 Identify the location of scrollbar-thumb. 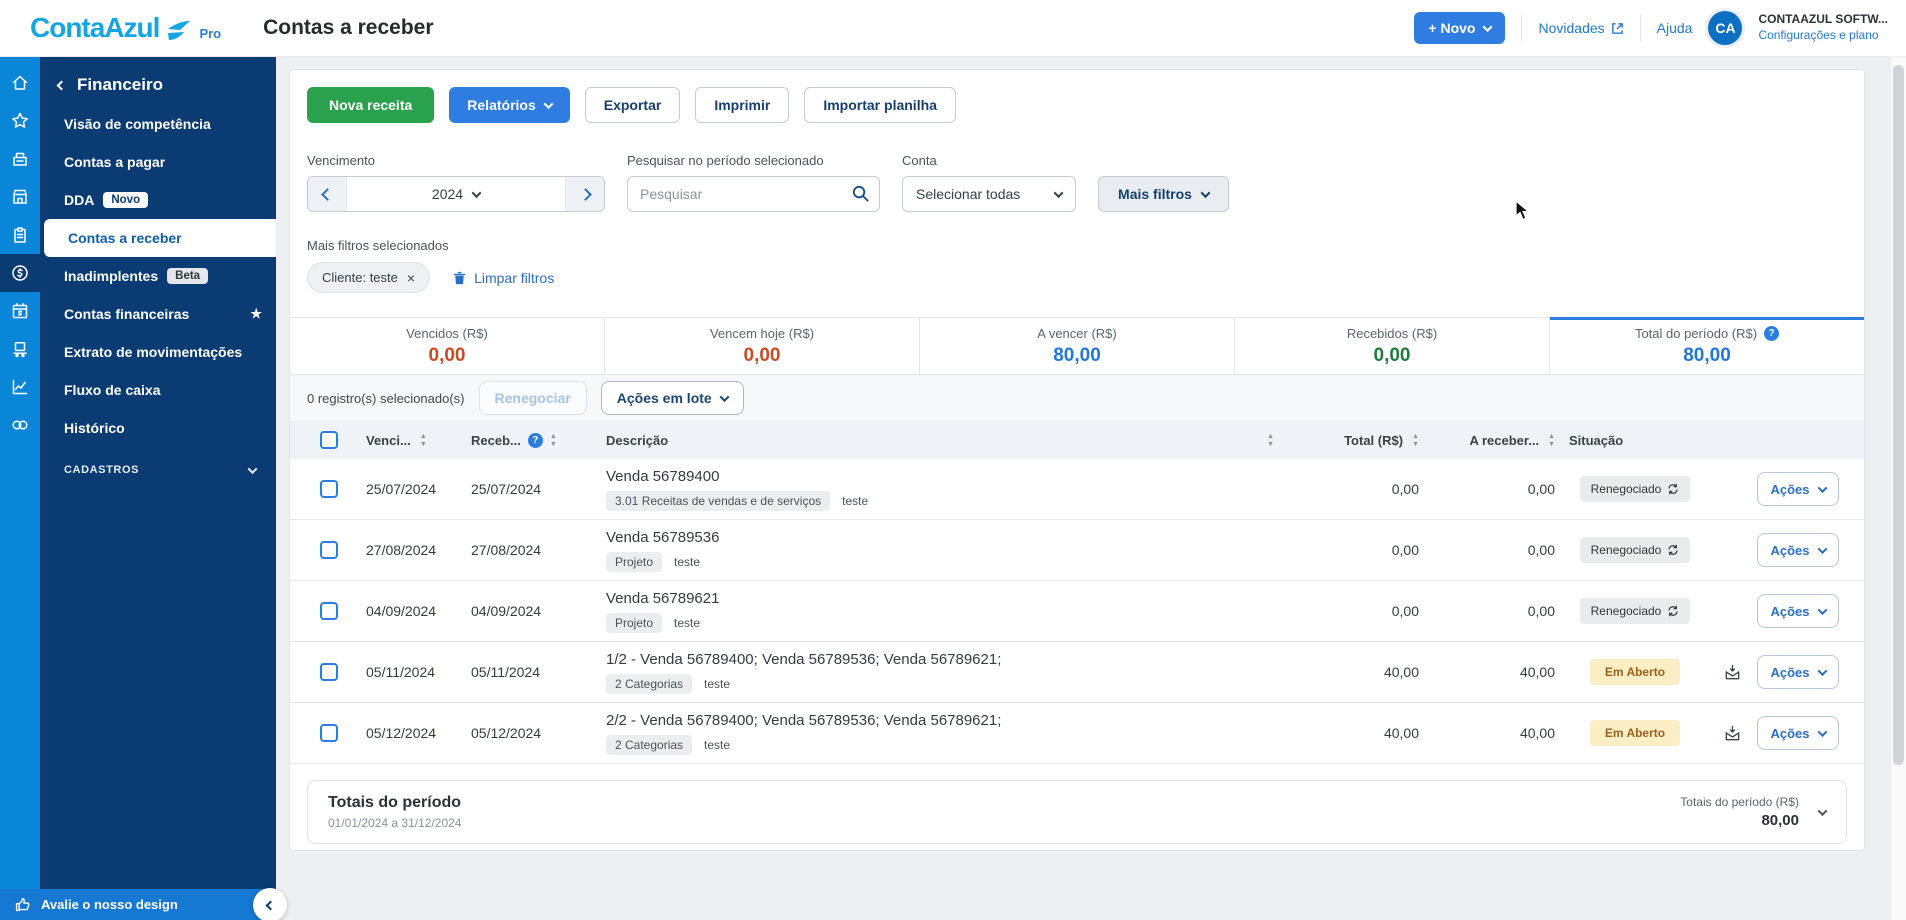
(1898, 415).